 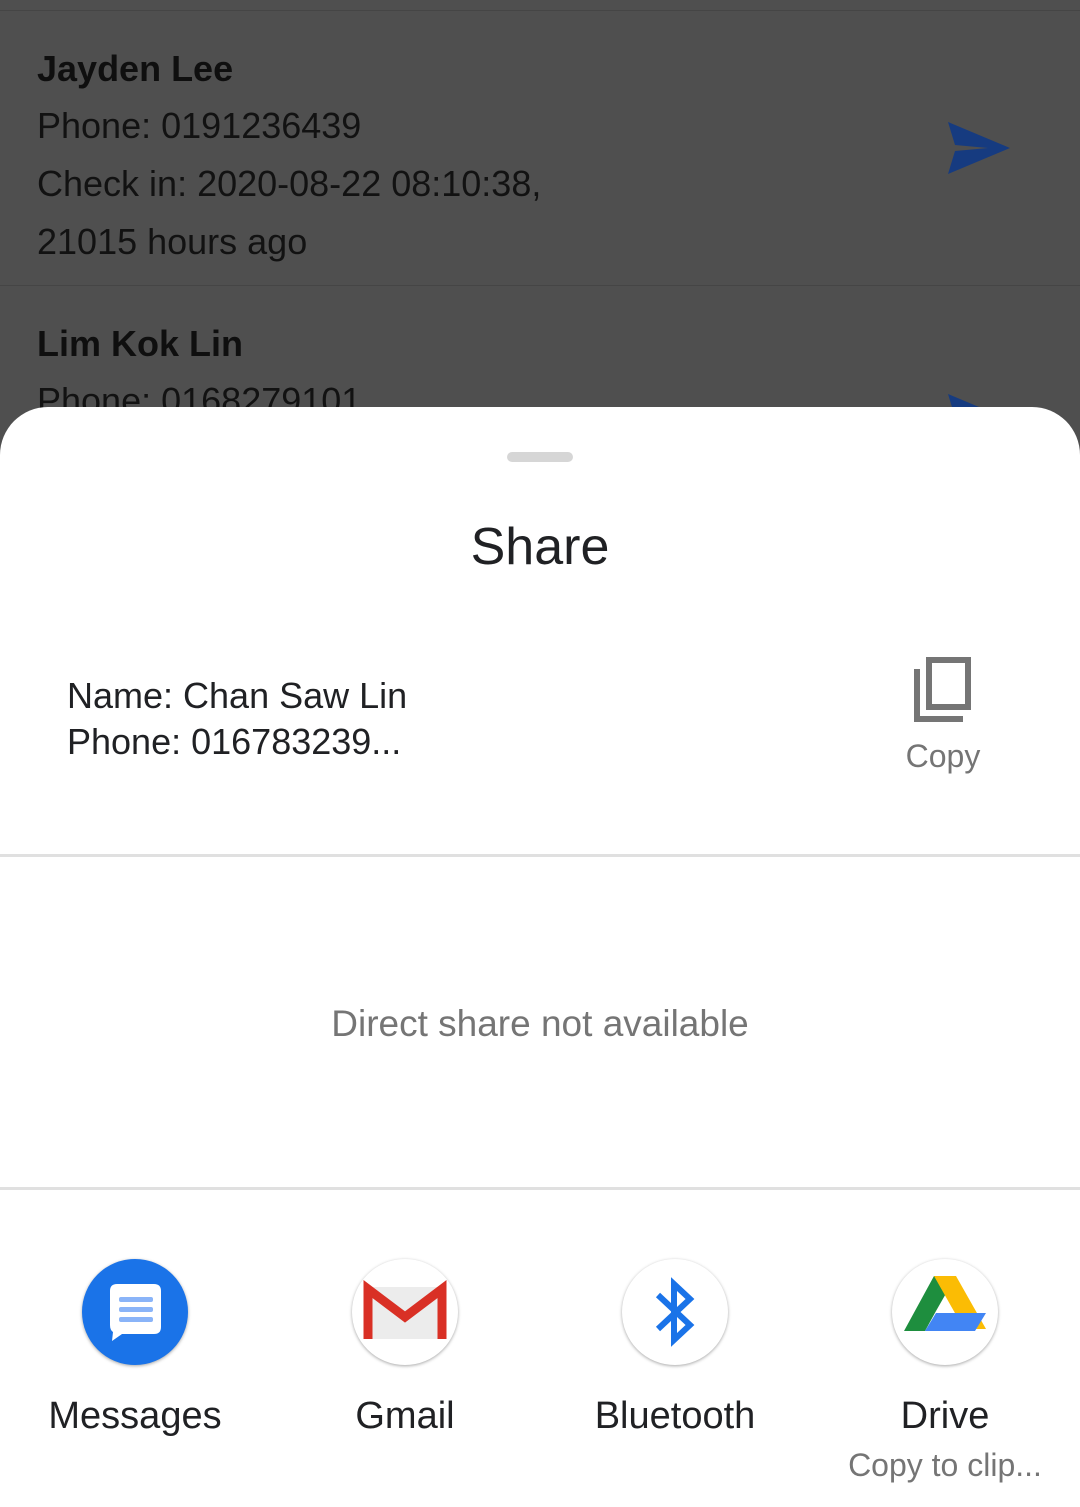 I want to click on share-target-gmail: Gmail, so click(x=405, y=1377).